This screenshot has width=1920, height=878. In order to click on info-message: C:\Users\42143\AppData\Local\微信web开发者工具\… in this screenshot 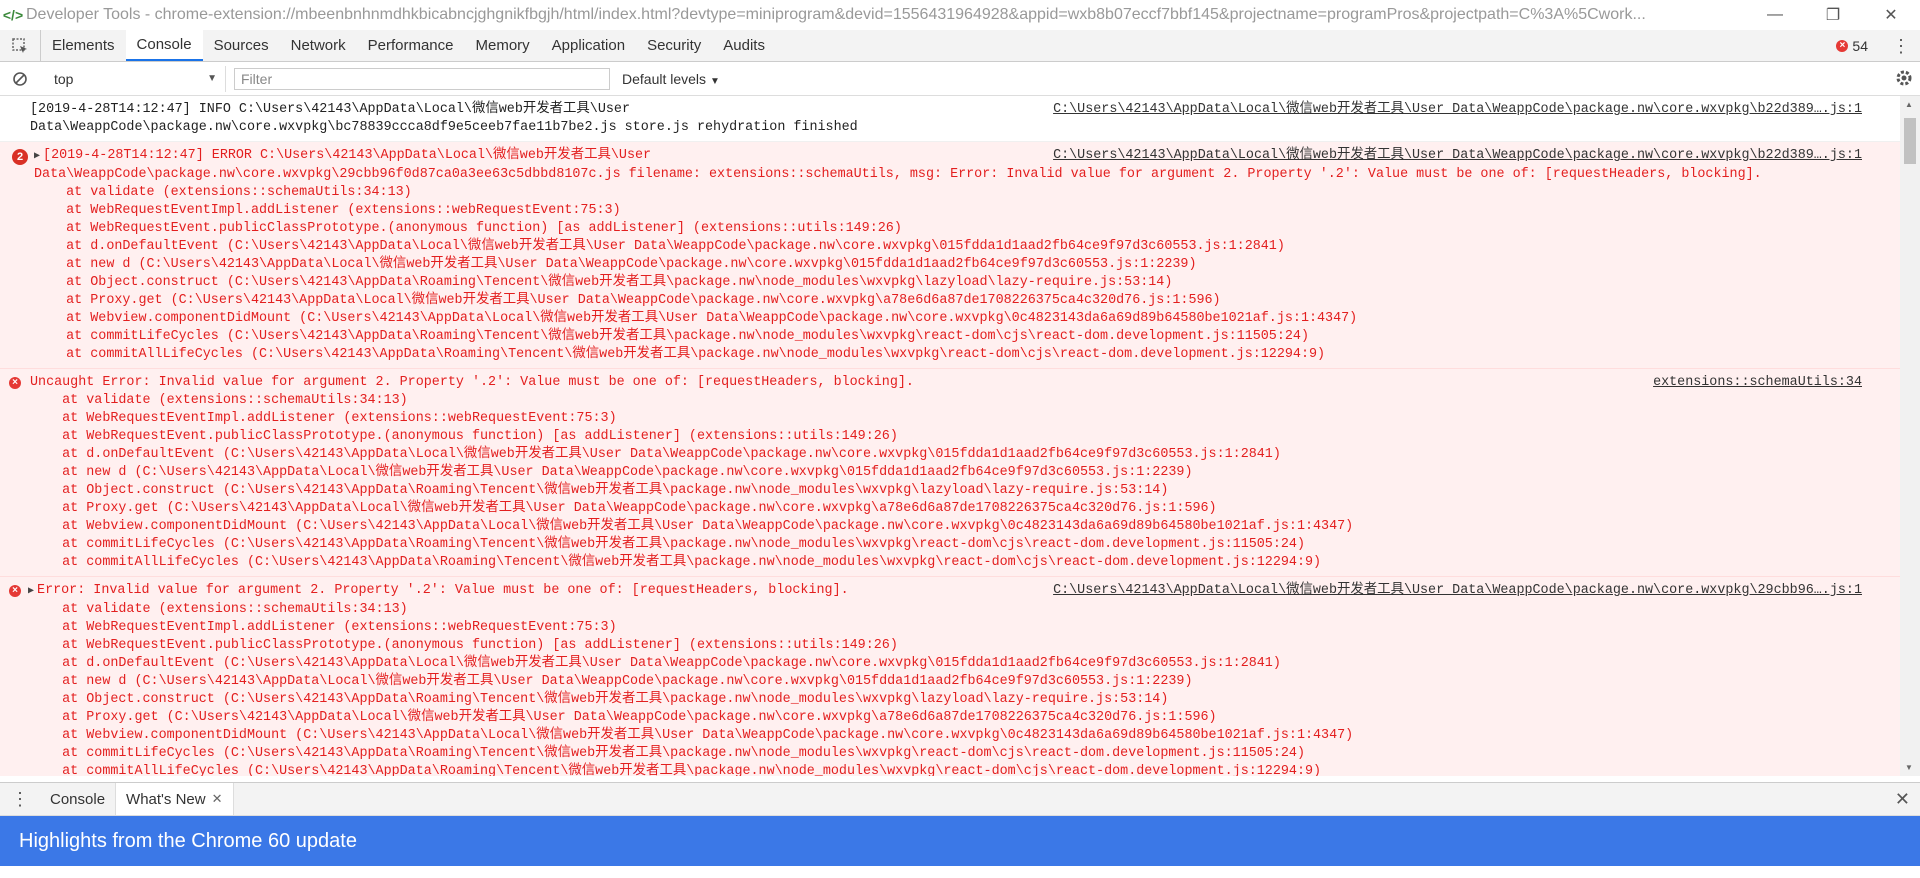, I will do `click(950, 119)`.